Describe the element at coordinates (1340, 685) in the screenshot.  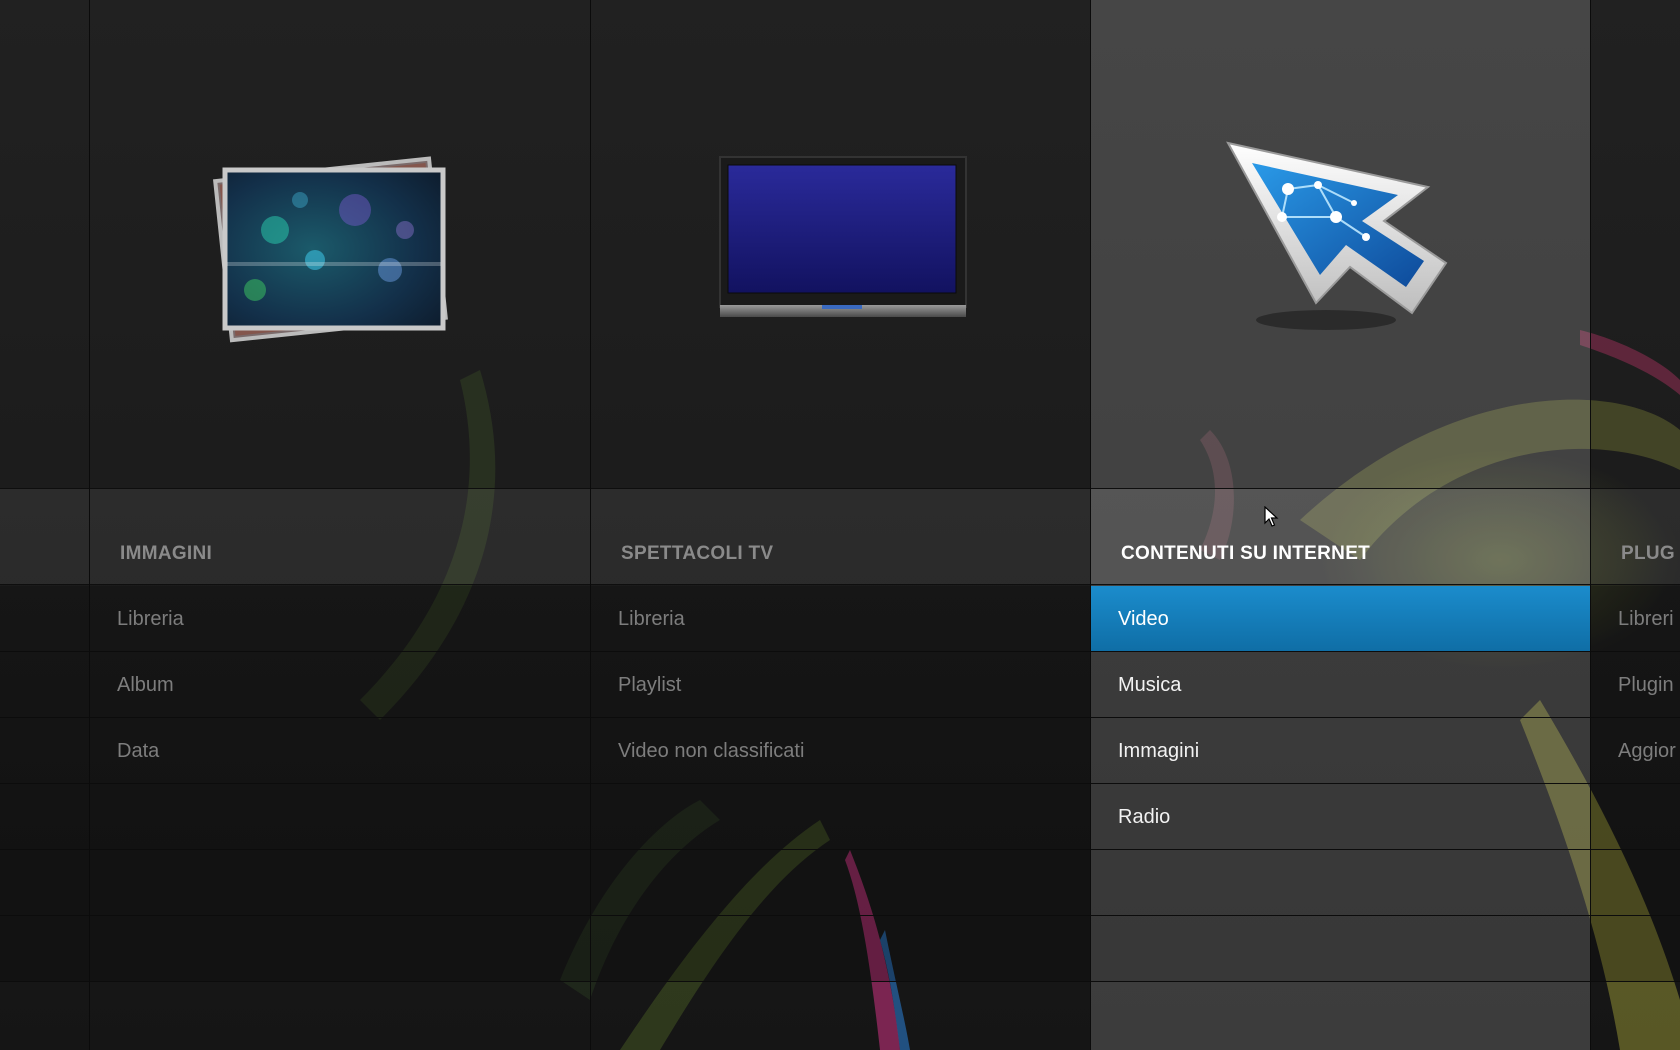
I see `menu-item-musica: Musica` at that location.